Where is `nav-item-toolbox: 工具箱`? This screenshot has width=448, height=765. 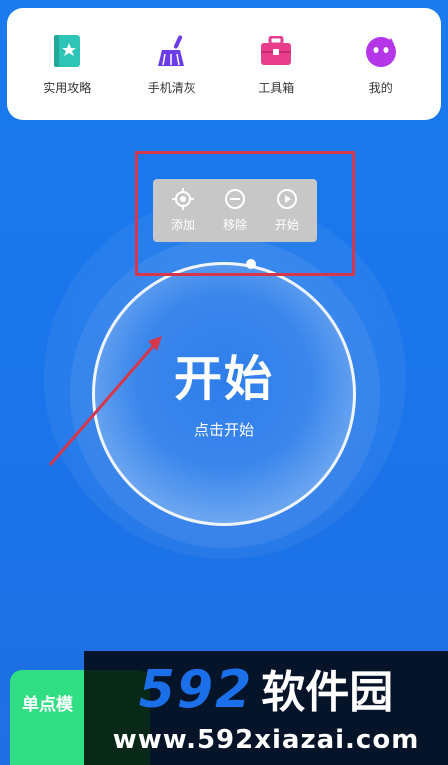 nav-item-toolbox: 工具箱 is located at coordinates (276, 64).